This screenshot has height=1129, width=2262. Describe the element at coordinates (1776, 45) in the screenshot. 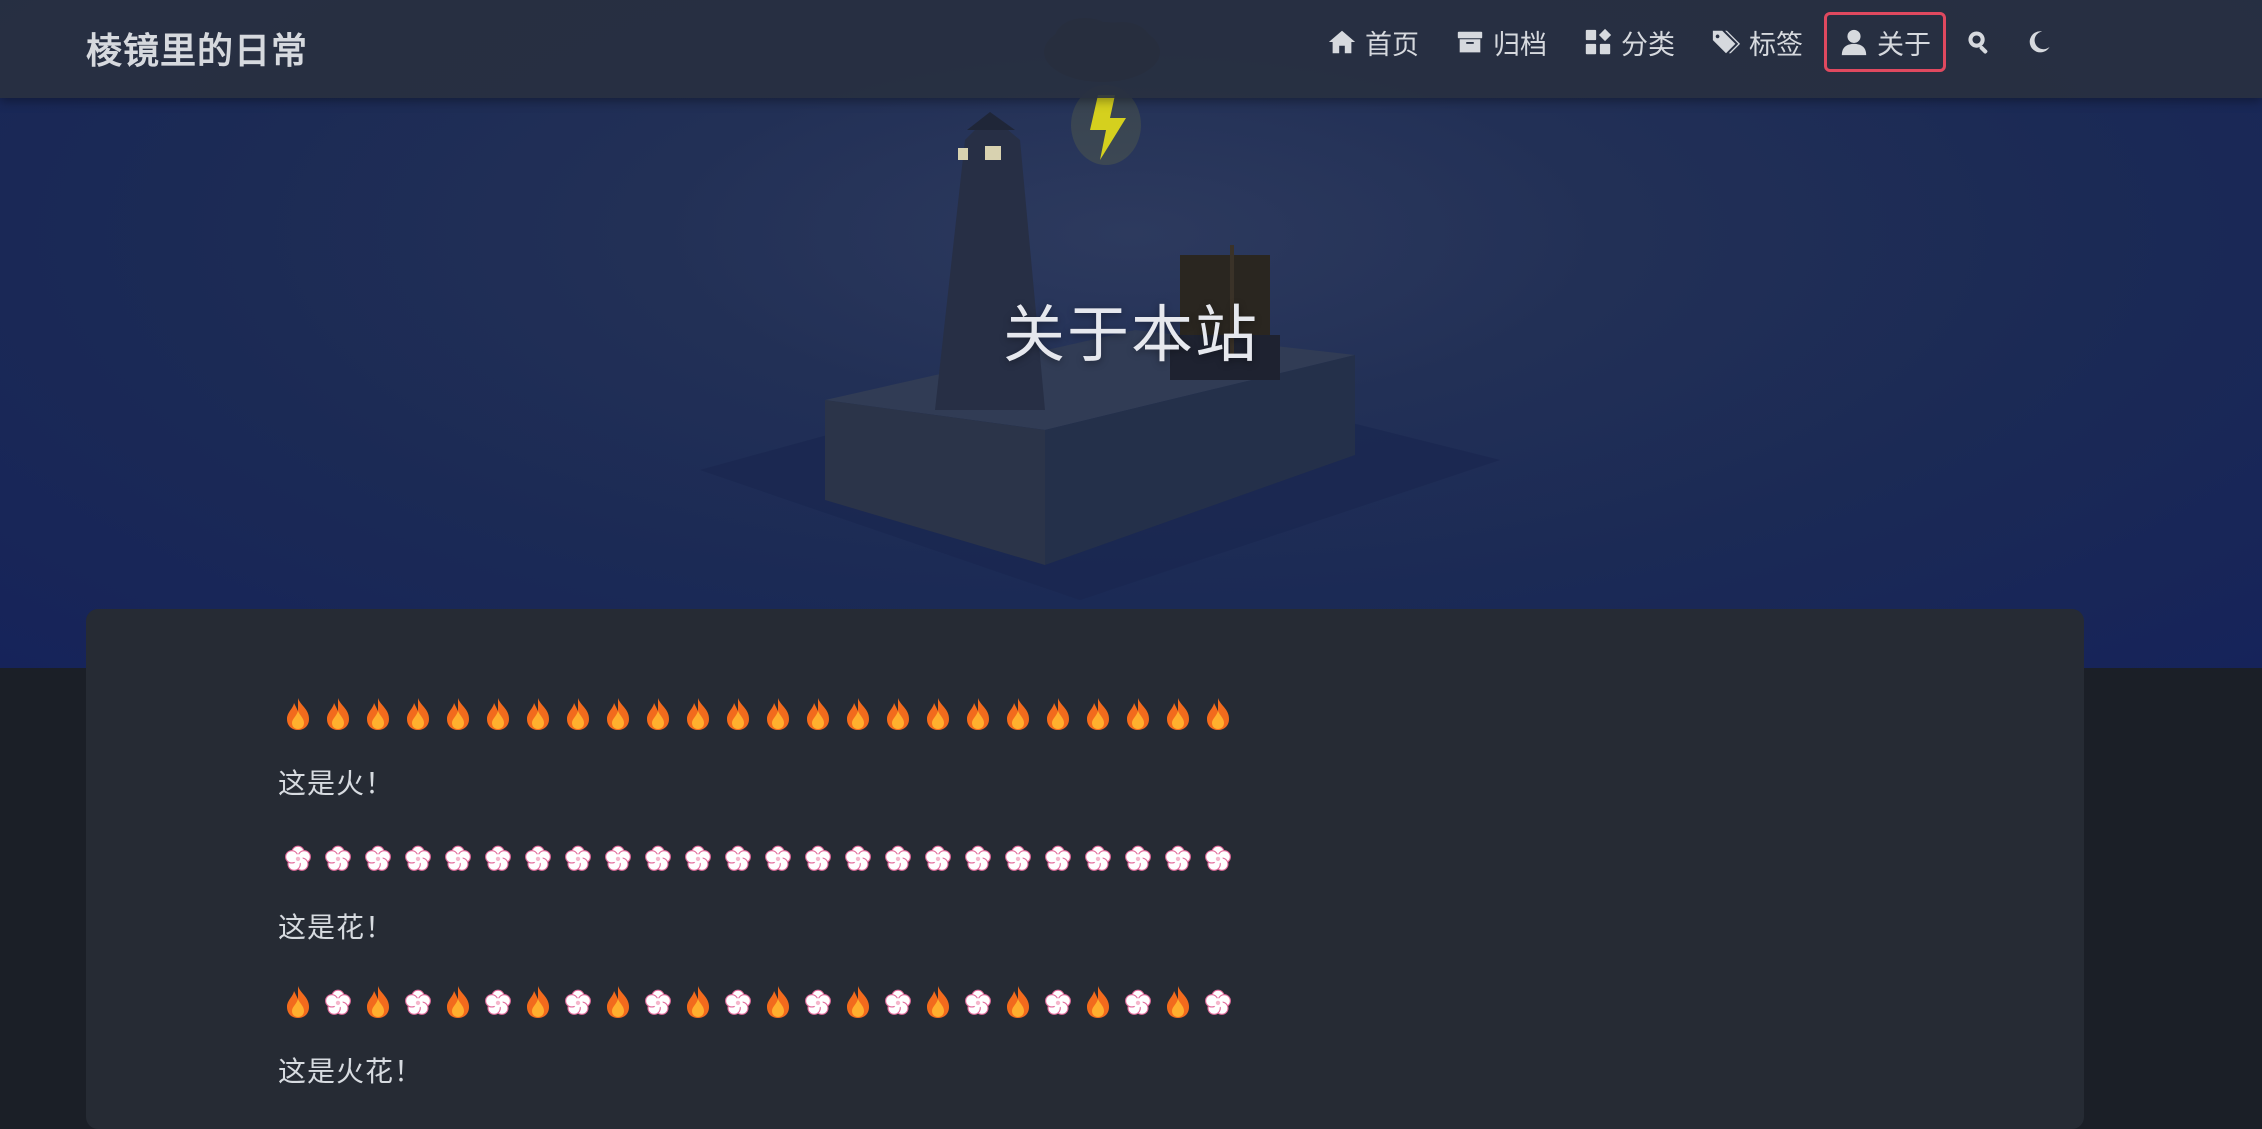

I see `nav-item-label: 标签` at that location.